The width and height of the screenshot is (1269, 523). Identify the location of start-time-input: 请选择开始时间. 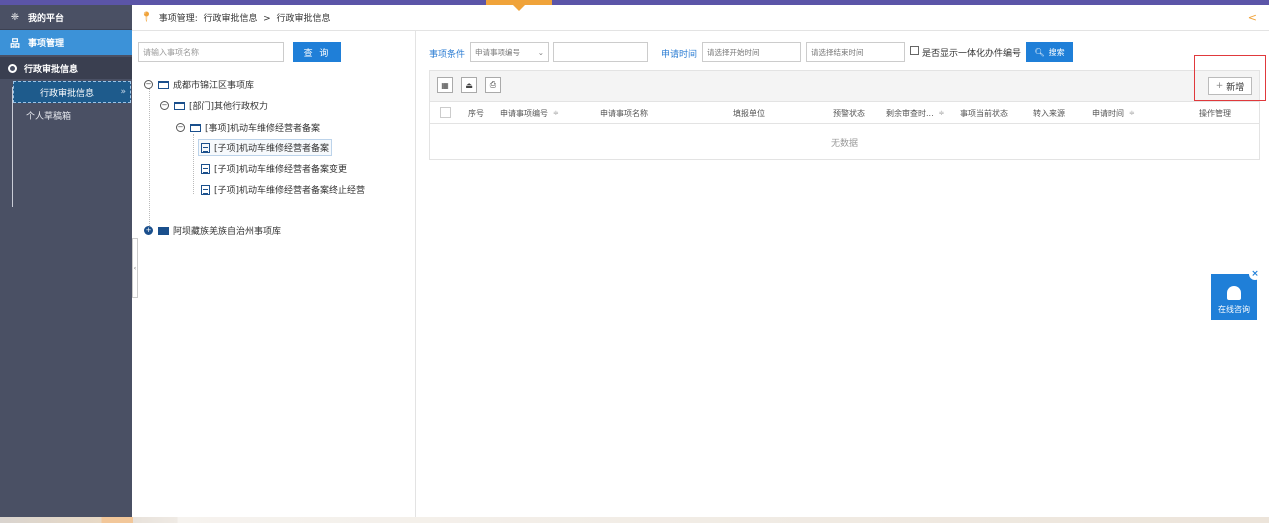
(751, 52).